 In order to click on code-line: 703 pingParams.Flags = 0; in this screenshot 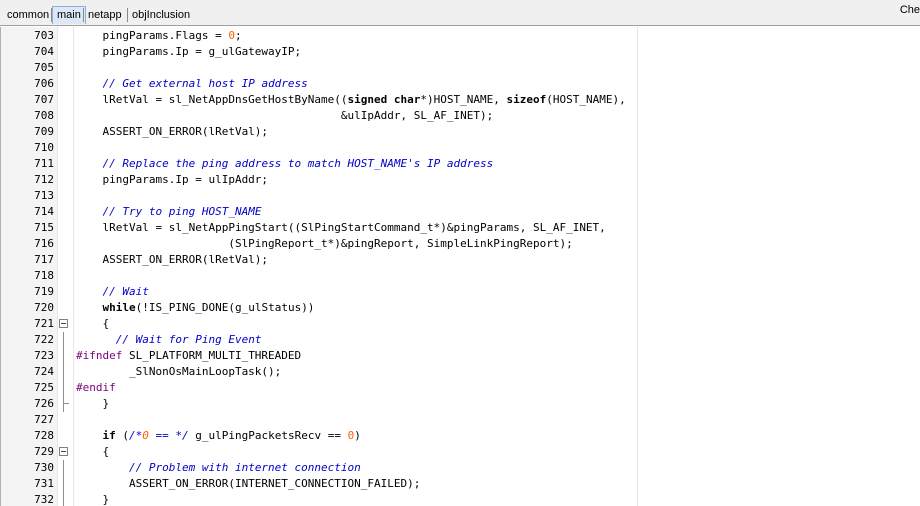, I will do `click(460, 36)`.